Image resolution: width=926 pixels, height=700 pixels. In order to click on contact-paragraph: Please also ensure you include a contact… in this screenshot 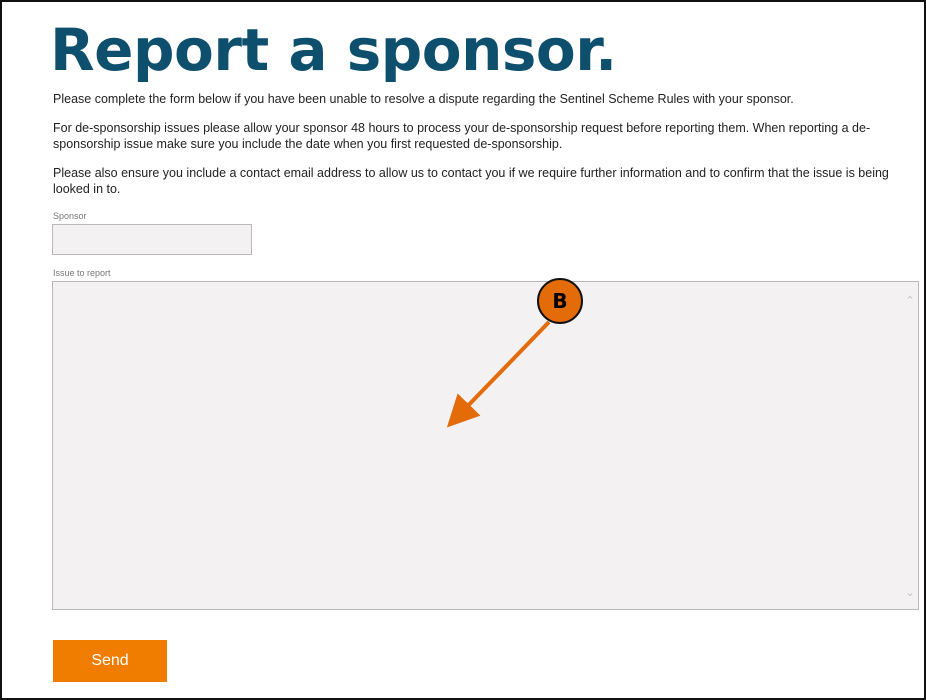, I will do `click(471, 181)`.